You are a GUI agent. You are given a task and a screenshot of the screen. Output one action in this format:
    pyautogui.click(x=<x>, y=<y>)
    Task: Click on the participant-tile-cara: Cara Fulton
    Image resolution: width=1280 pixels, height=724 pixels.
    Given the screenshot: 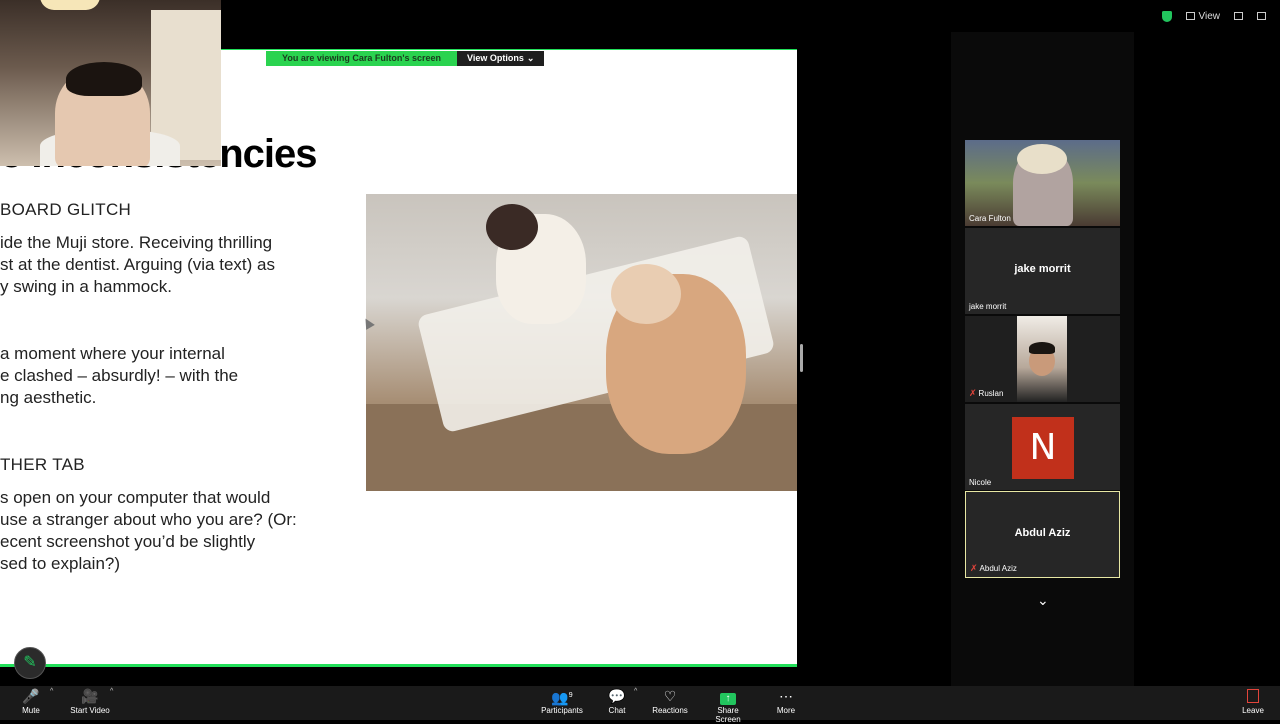 What is the action you would take?
    pyautogui.click(x=1042, y=183)
    